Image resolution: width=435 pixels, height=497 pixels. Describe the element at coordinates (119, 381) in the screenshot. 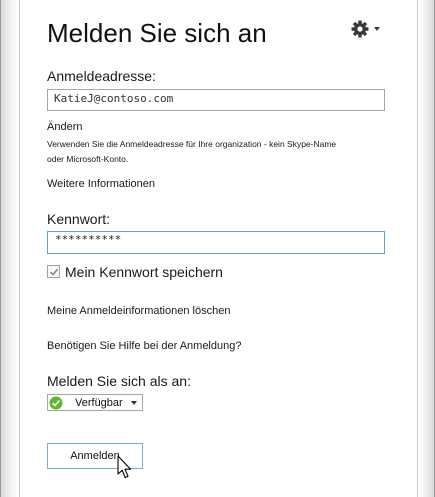

I see `signin-as-label: Melden Sie sich als an:` at that location.